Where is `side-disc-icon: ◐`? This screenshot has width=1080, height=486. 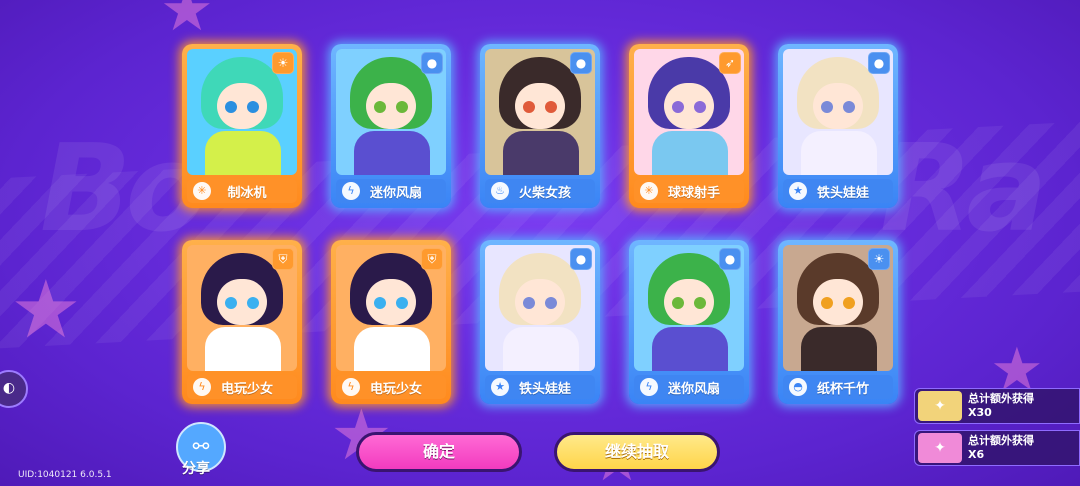
side-disc-icon: ◐ is located at coordinates (14, 389).